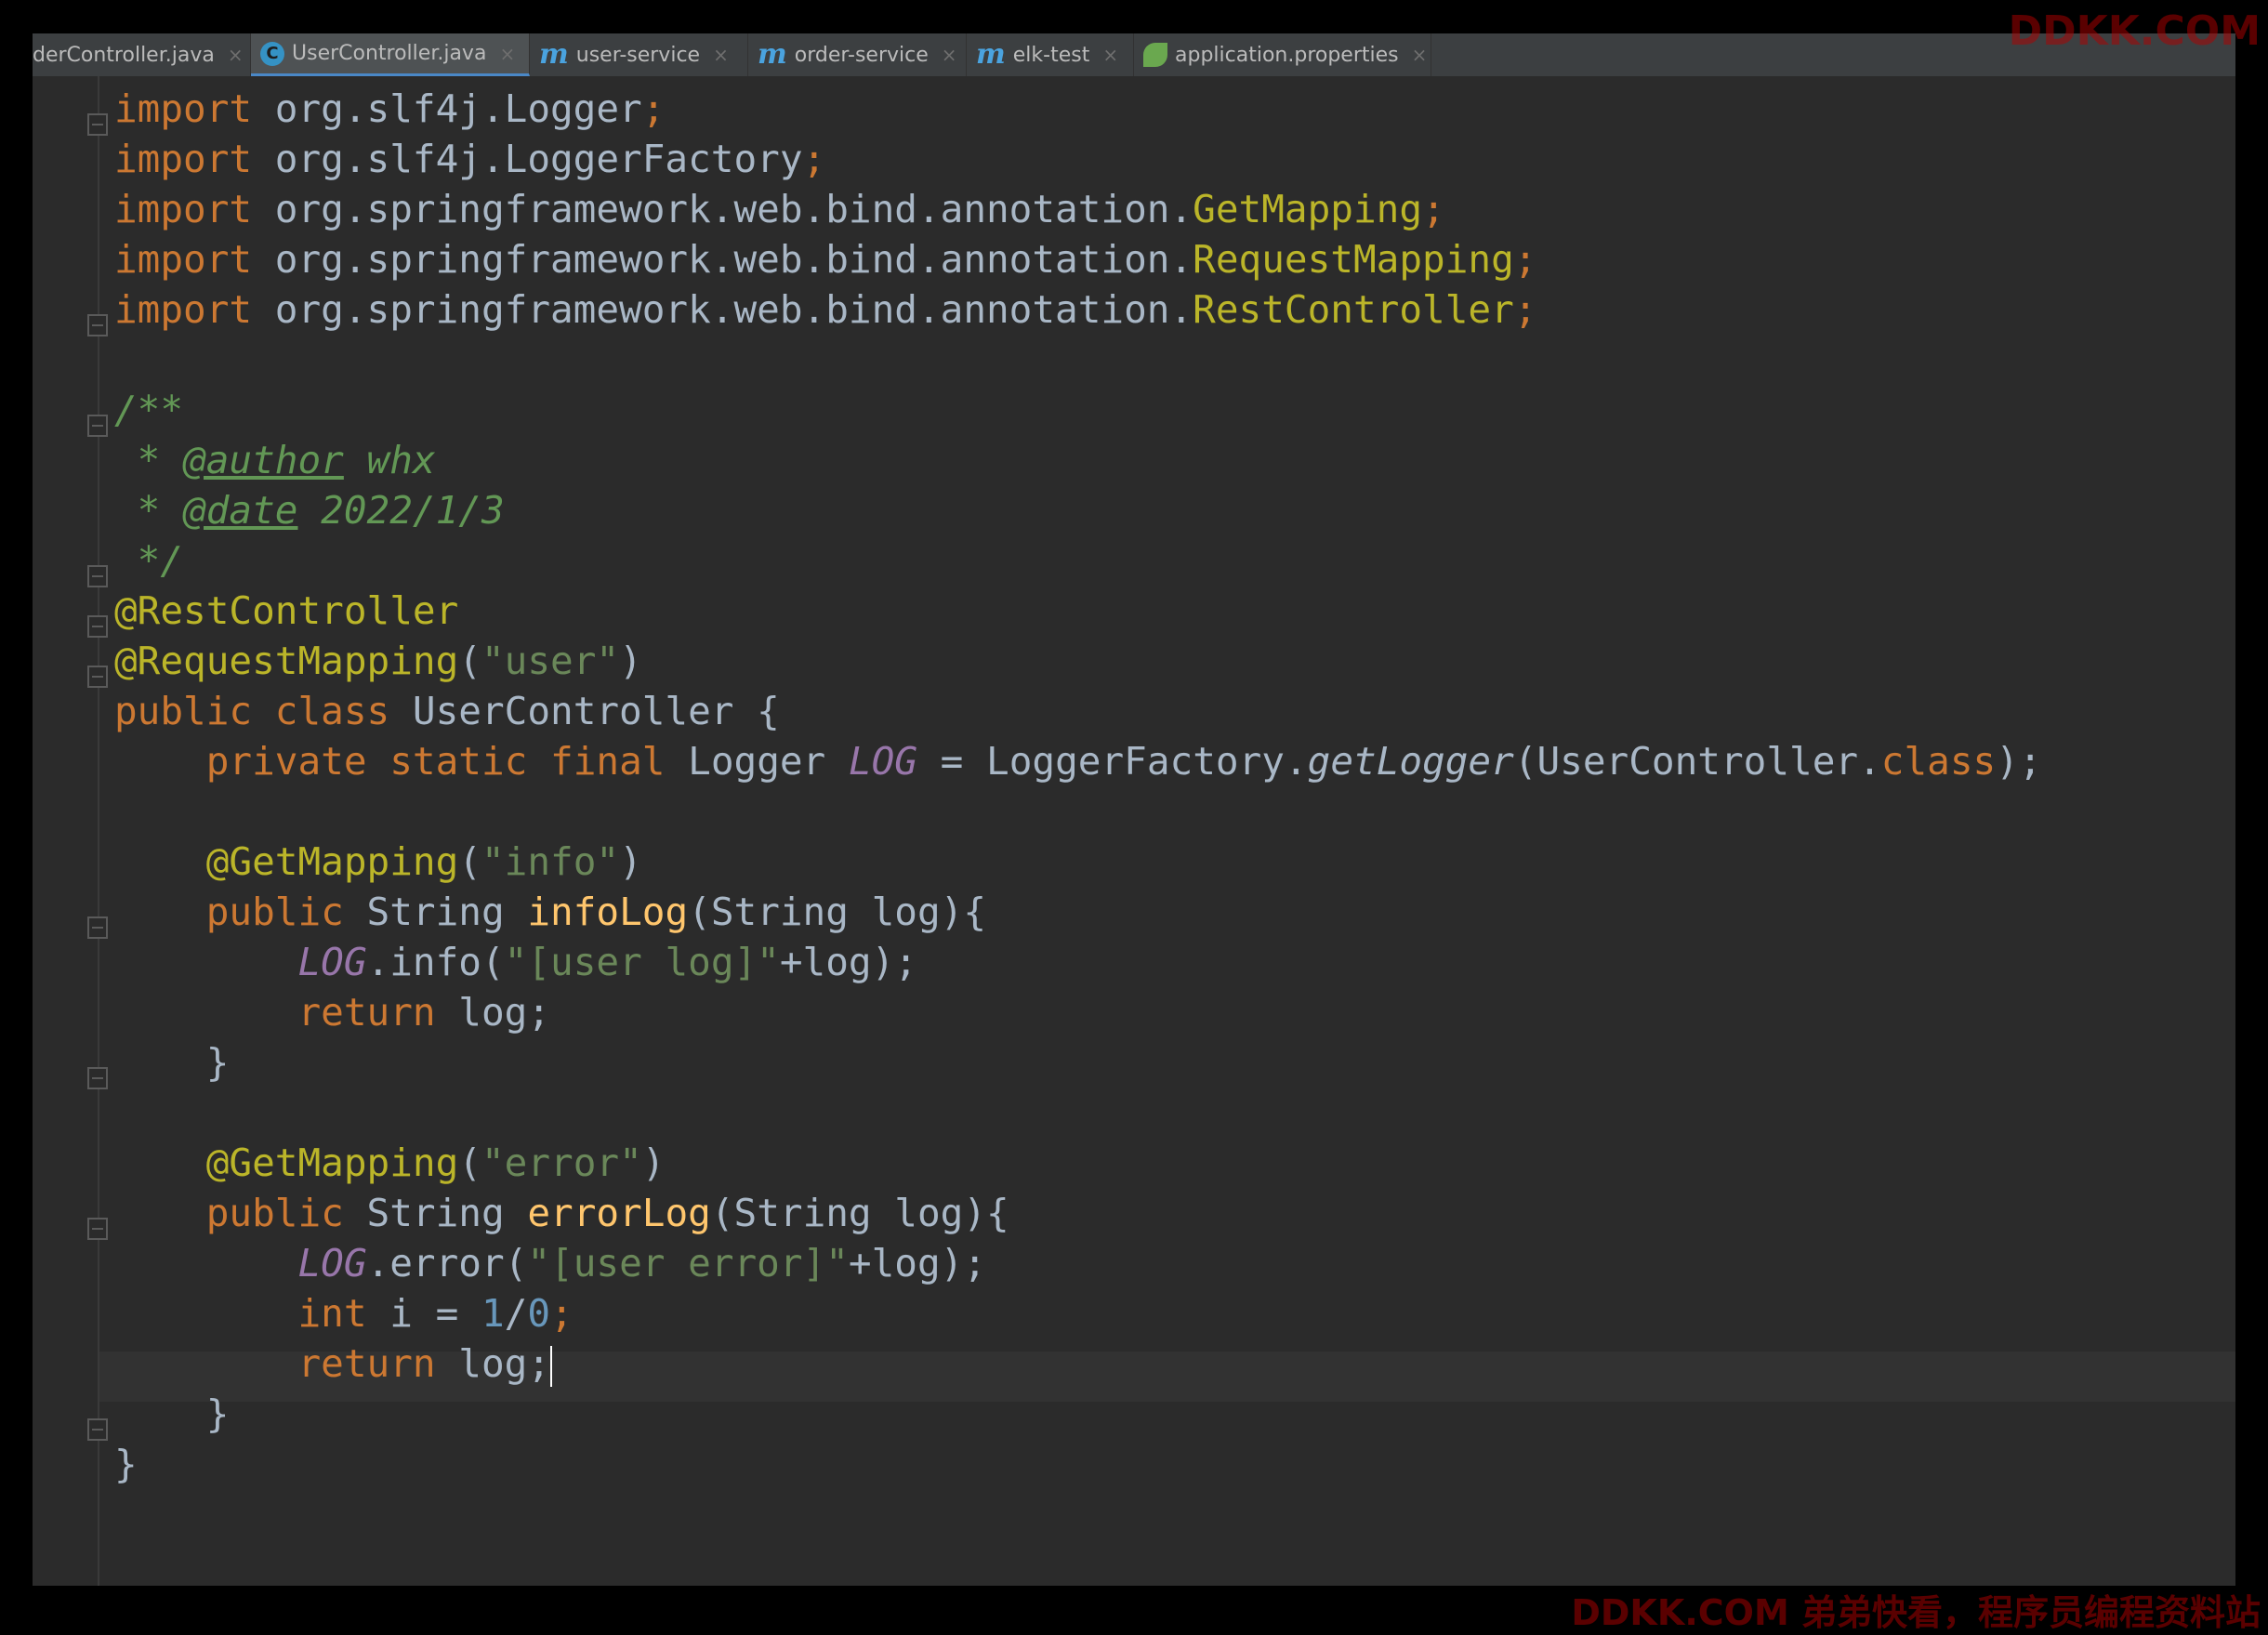  I want to click on code-line: int i = 1/0;, so click(436, 1313).